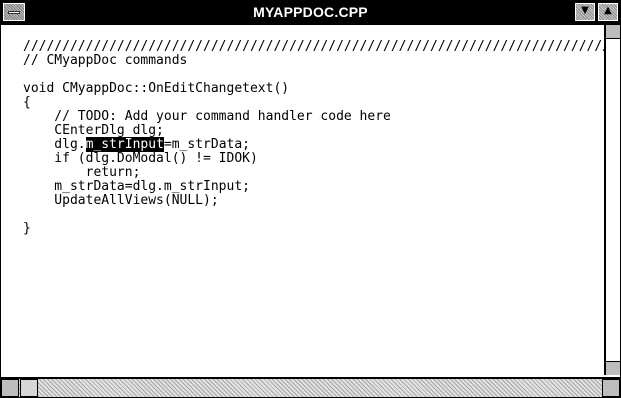  What do you see at coordinates (613, 368) in the screenshot?
I see `scroll-down-icon` at bounding box center [613, 368].